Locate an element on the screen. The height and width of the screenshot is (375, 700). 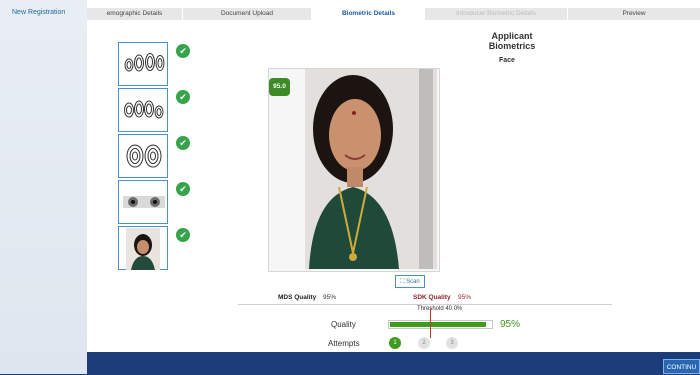
scan-icon: ⛶ is located at coordinates (402, 282).